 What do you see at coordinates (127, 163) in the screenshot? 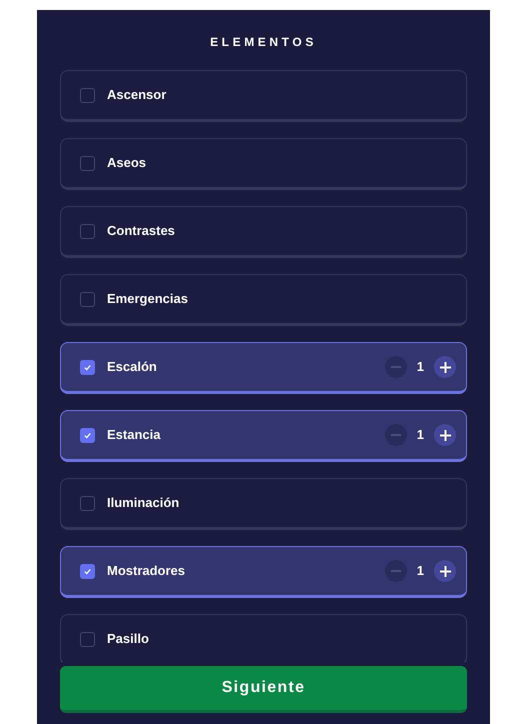
I see `option-label: Aseos` at bounding box center [127, 163].